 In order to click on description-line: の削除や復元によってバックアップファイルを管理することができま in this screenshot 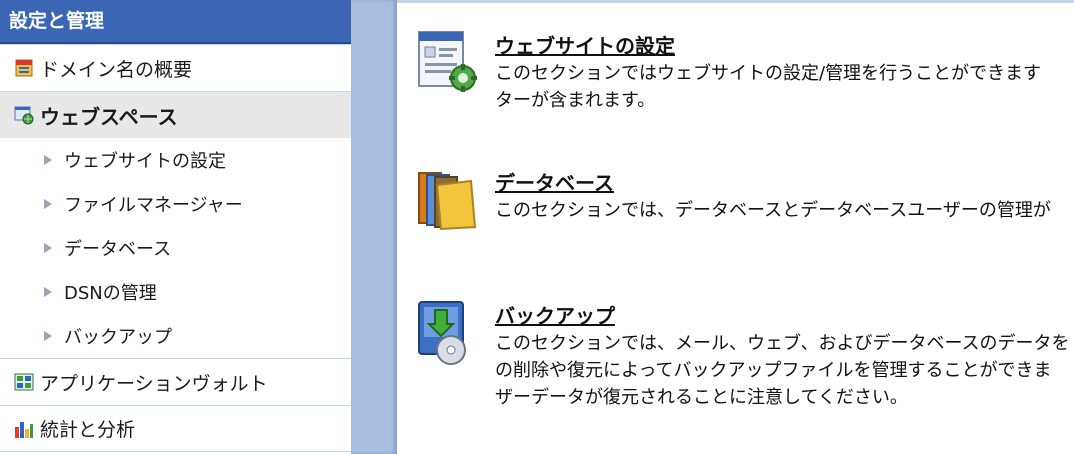, I will do `click(773, 370)`.